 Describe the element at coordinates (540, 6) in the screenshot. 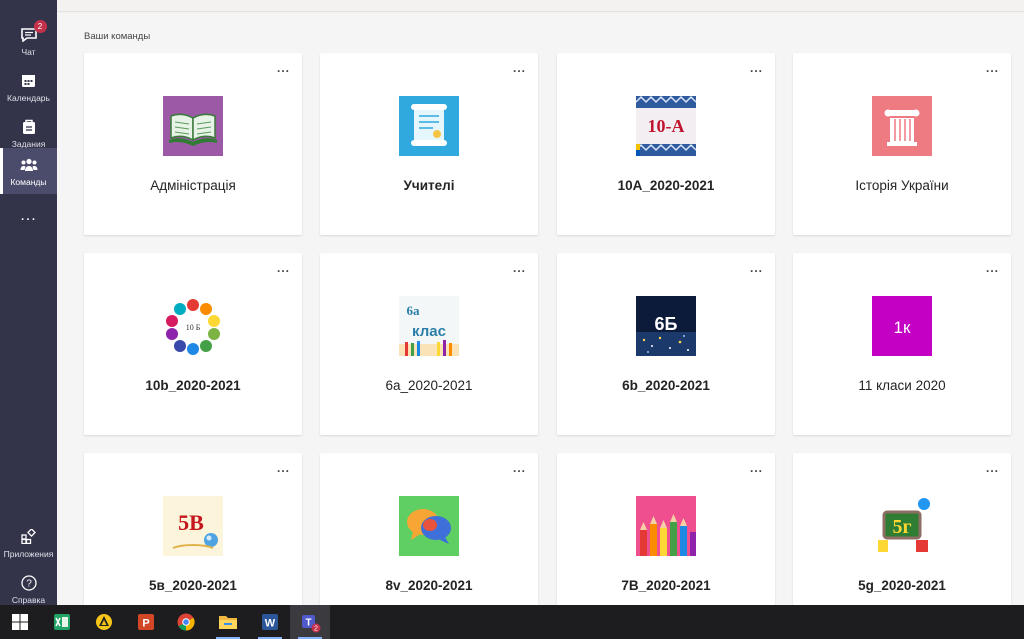

I see `top-header-strip` at that location.